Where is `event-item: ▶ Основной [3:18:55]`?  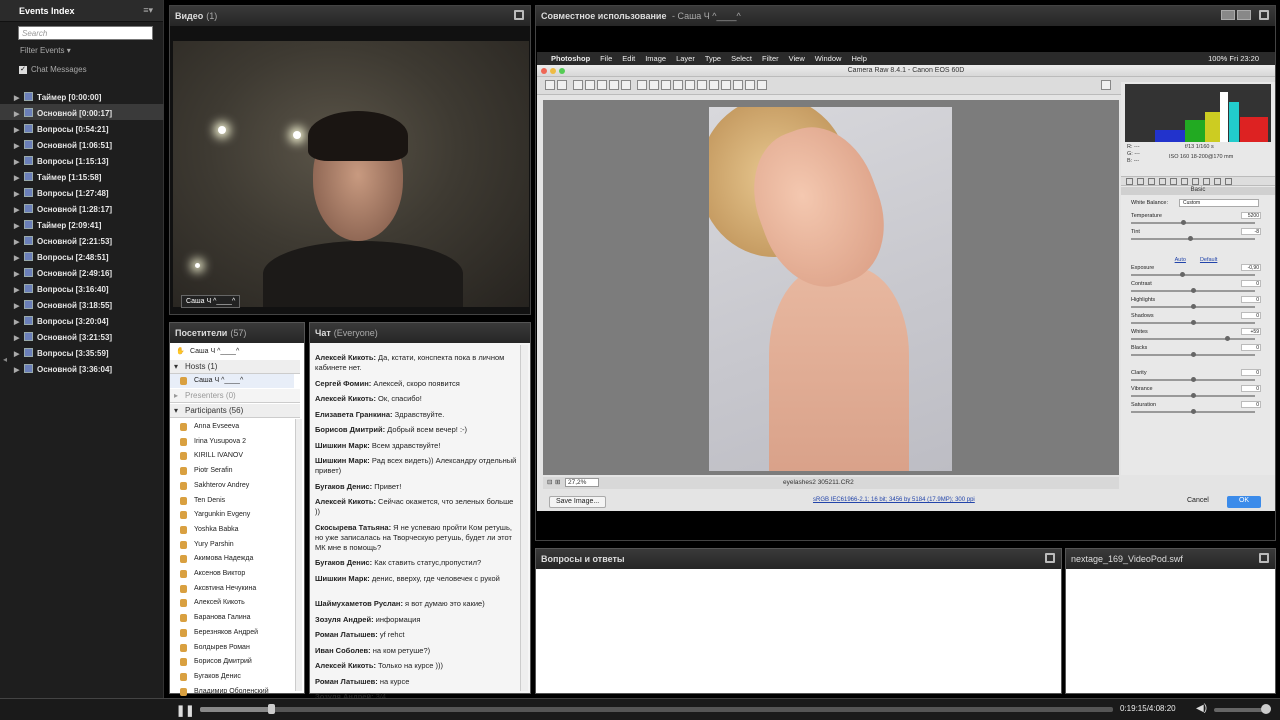 event-item: ▶ Основной [3:18:55] is located at coordinates (82, 304).